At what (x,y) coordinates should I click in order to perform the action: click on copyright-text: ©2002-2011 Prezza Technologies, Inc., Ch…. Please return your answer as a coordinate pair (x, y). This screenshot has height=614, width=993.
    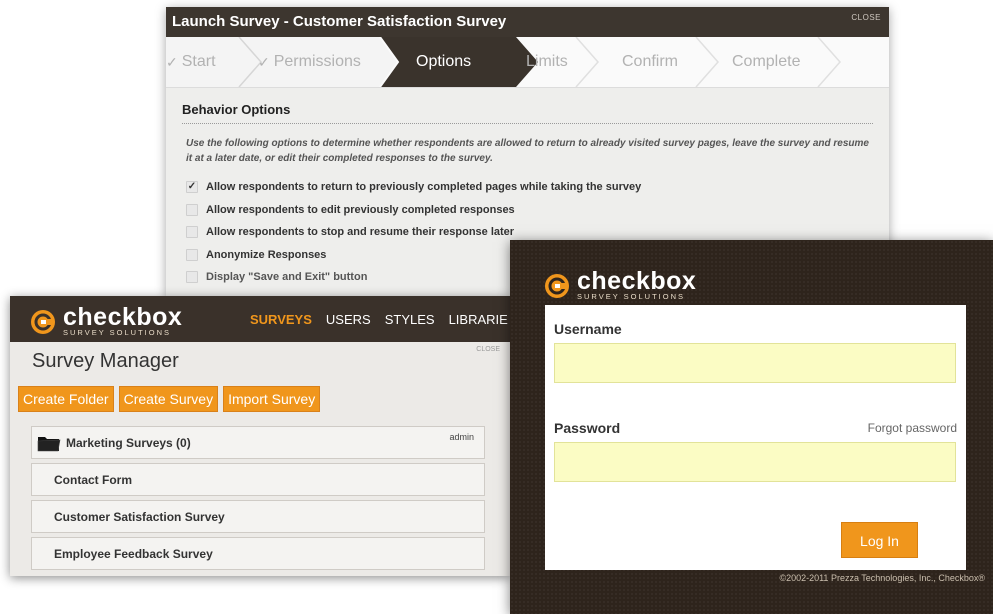
    Looking at the image, I should click on (882, 578).